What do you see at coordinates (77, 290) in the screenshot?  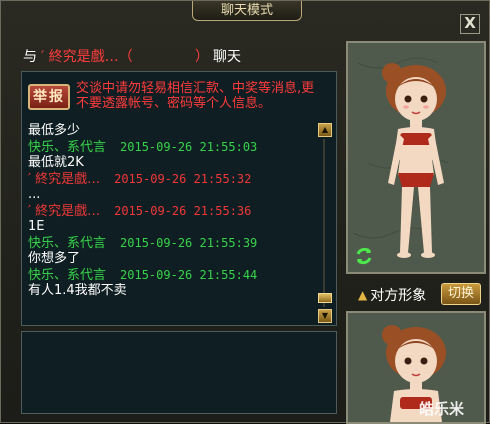 I see `message-text: 有人1.4我都不卖` at bounding box center [77, 290].